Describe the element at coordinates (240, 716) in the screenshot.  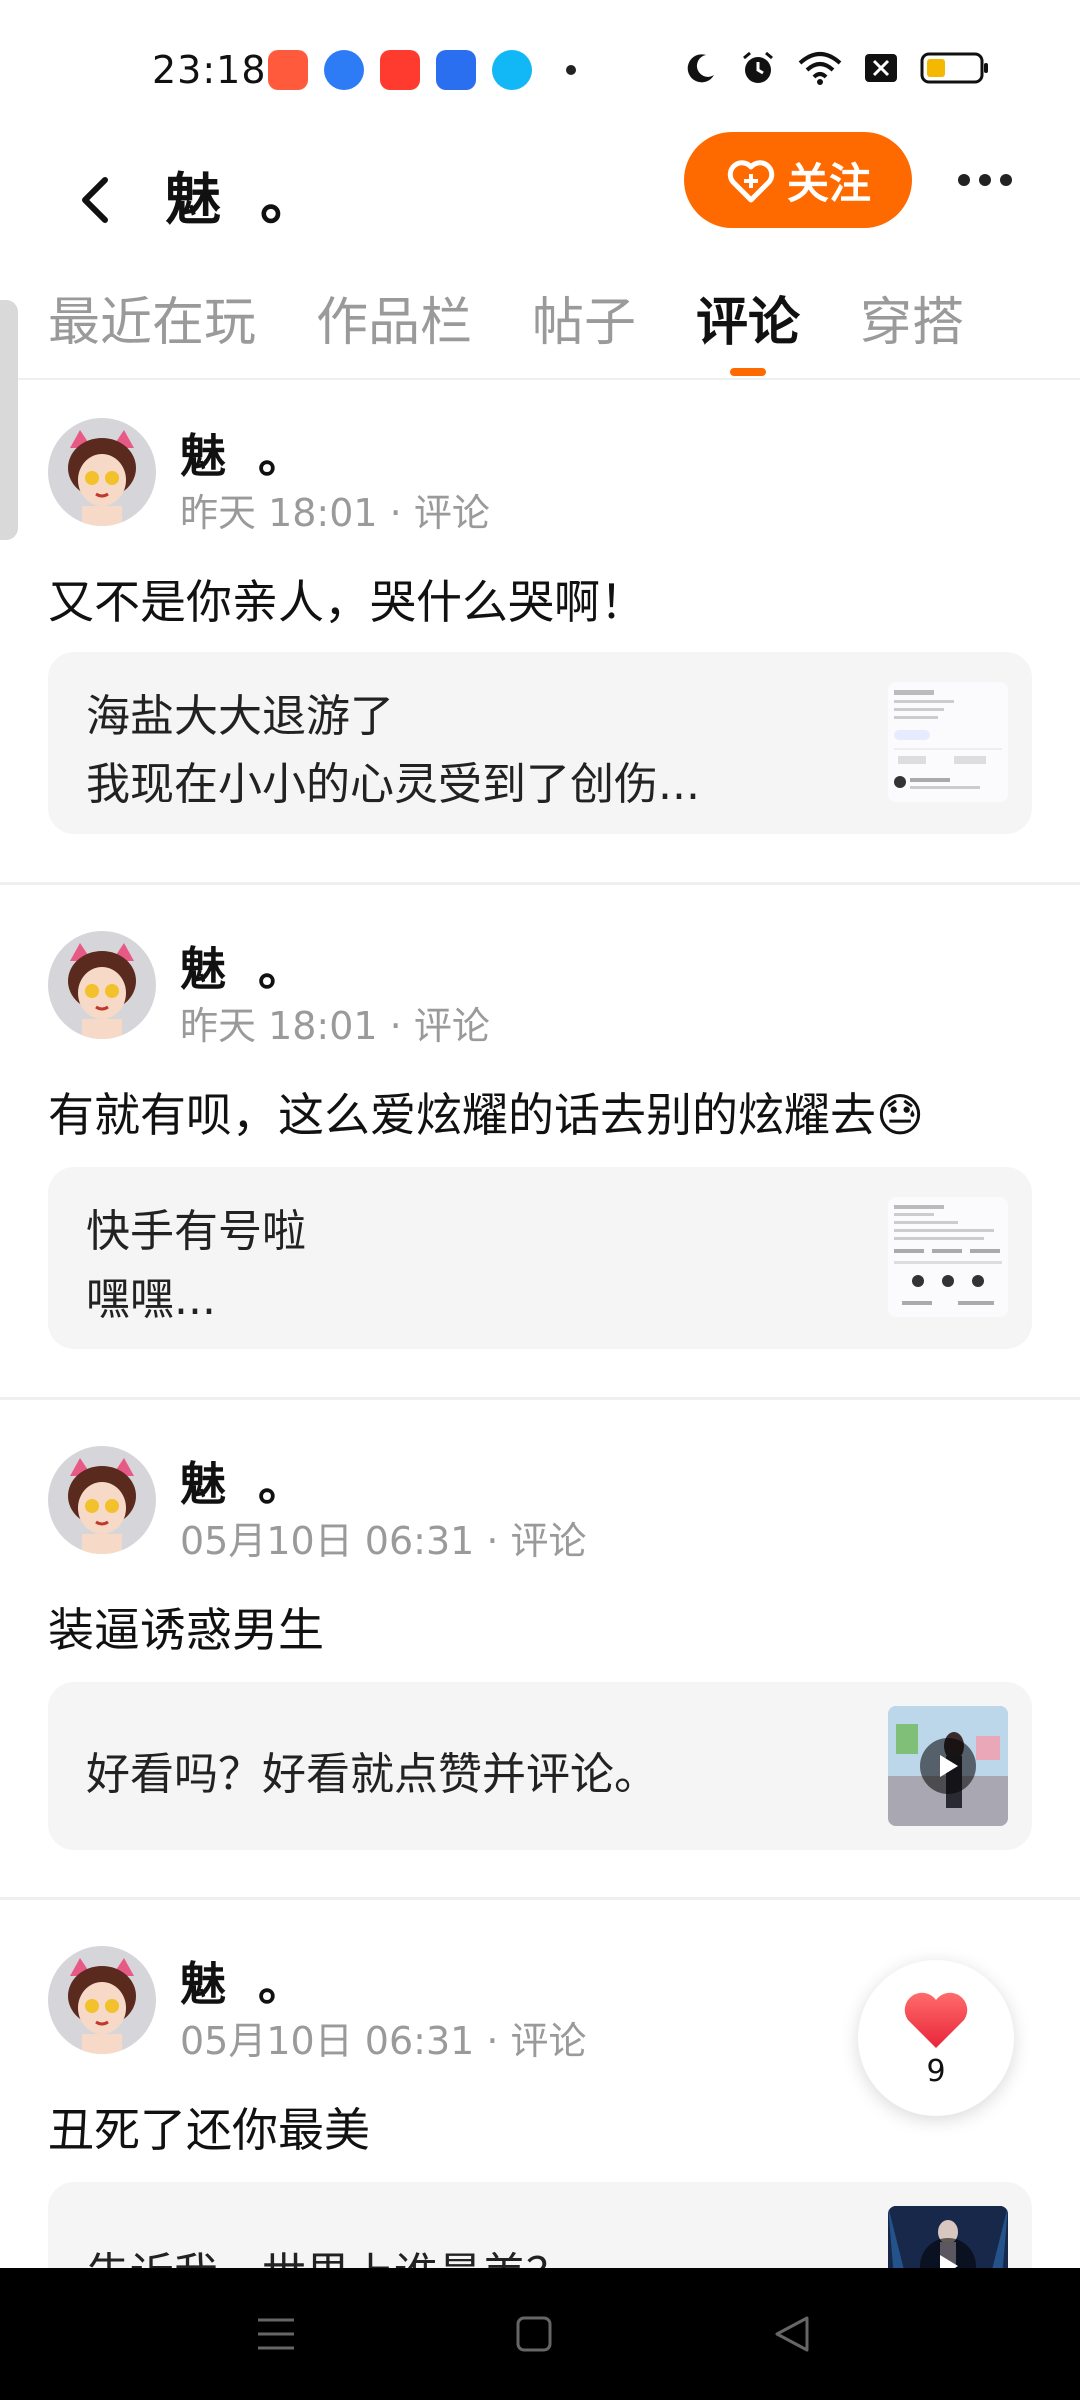
I see `quoted-line: 海盐大大退游了` at that location.